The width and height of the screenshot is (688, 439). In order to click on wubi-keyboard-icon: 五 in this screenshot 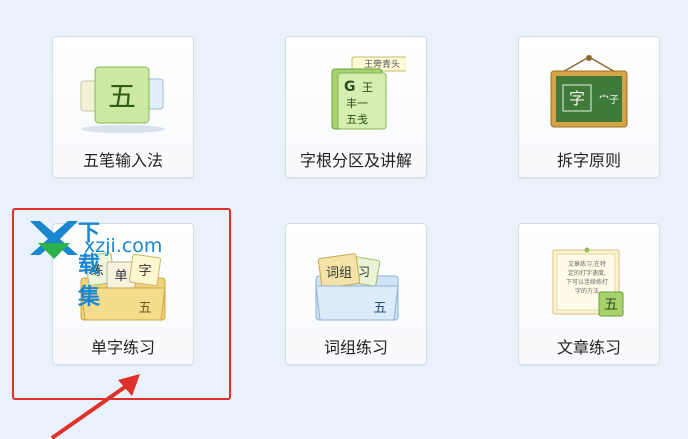, I will do `click(122, 99)`.